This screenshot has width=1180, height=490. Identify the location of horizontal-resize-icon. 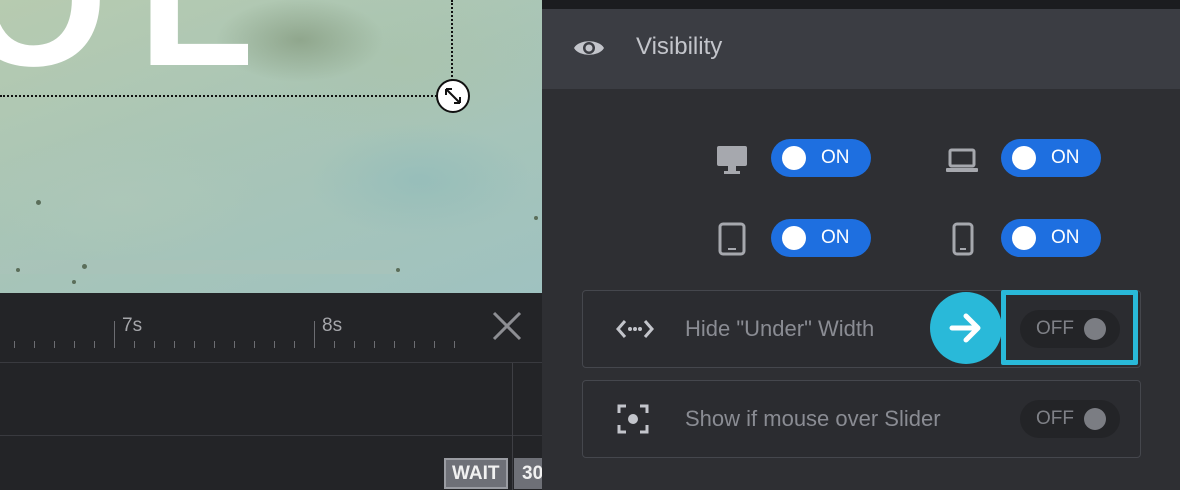
(635, 329).